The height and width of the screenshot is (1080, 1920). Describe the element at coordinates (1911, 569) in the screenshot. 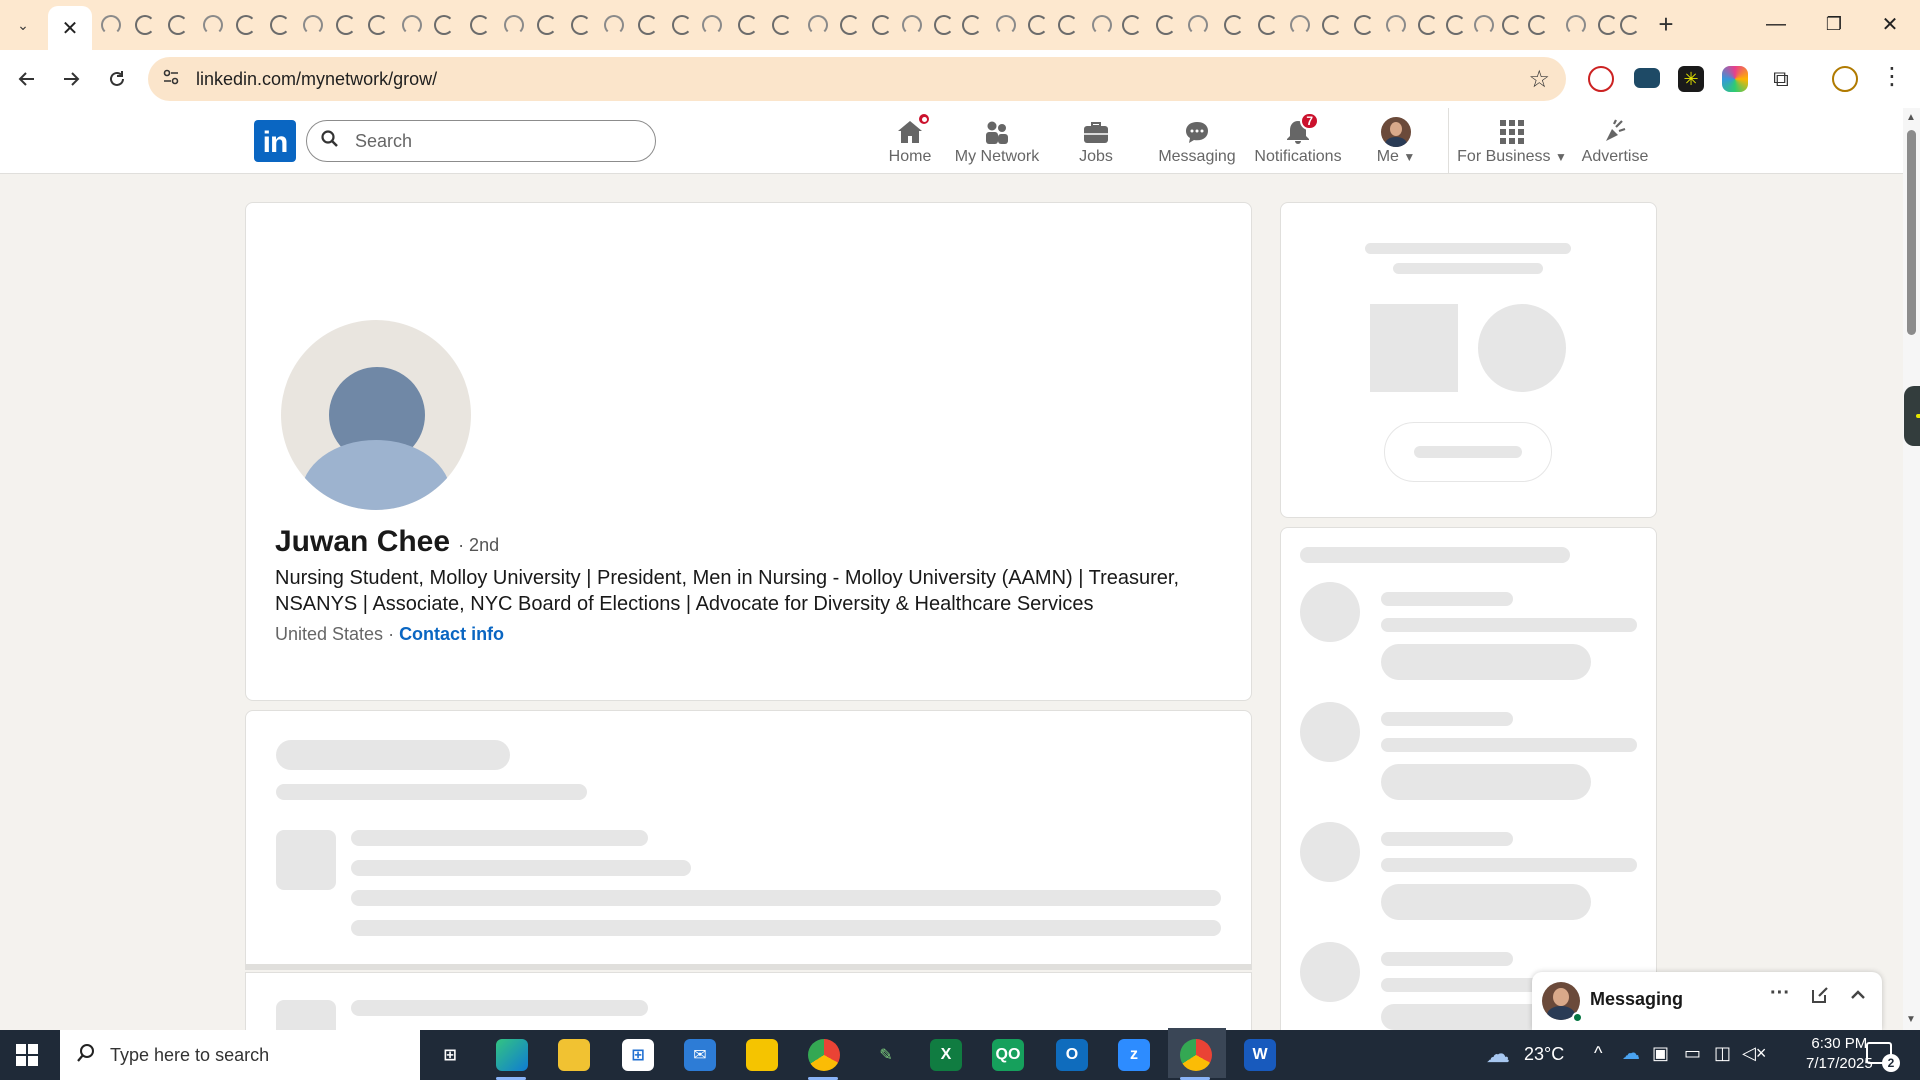

I see `page-scrollbar: ▲ ▼` at that location.